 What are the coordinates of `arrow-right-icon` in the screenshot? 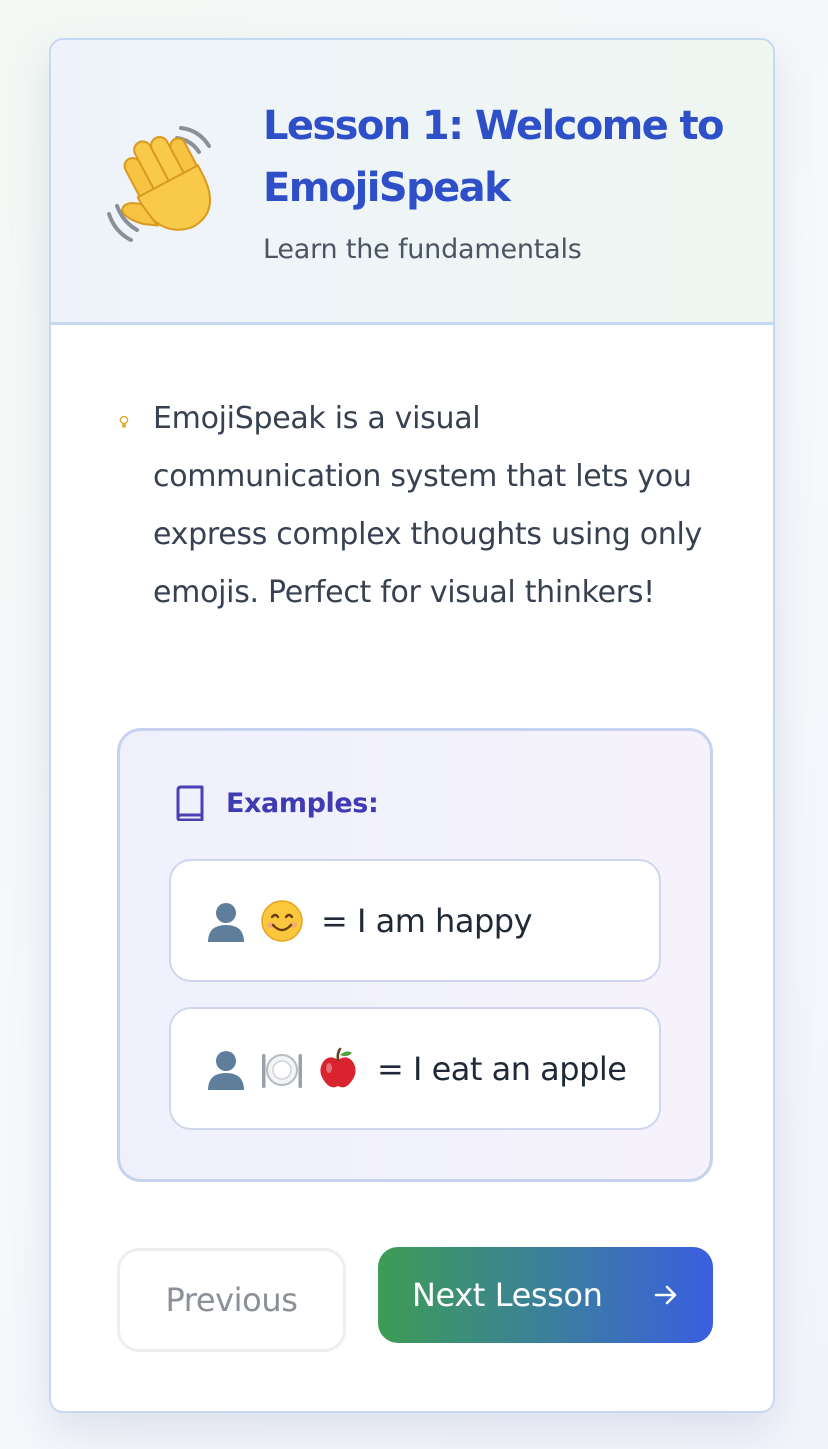 It's located at (665, 1295).